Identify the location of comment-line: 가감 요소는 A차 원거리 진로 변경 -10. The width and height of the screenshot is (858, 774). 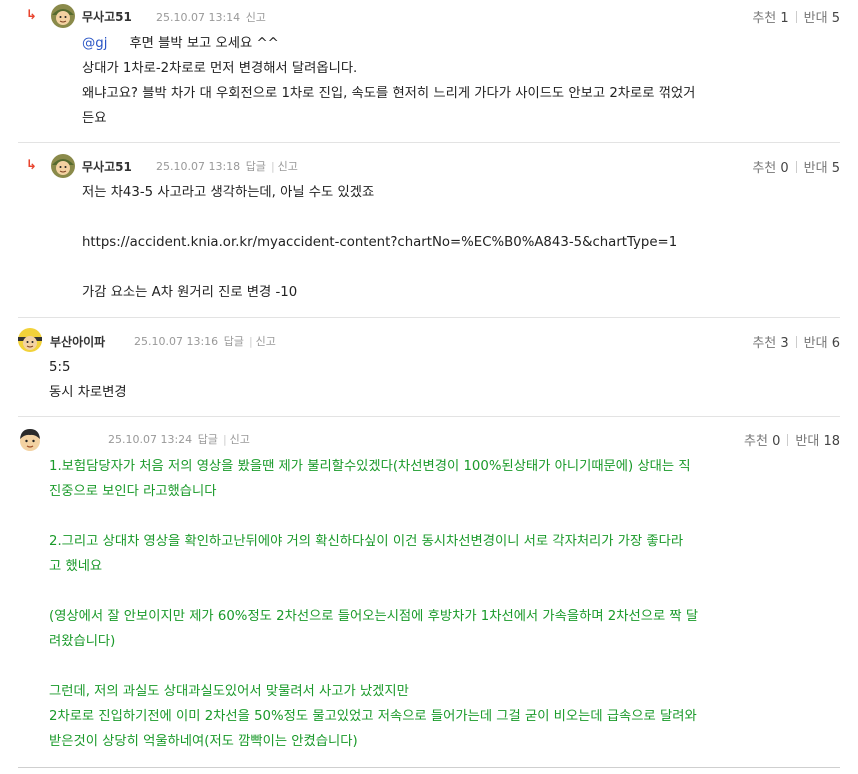
(190, 292).